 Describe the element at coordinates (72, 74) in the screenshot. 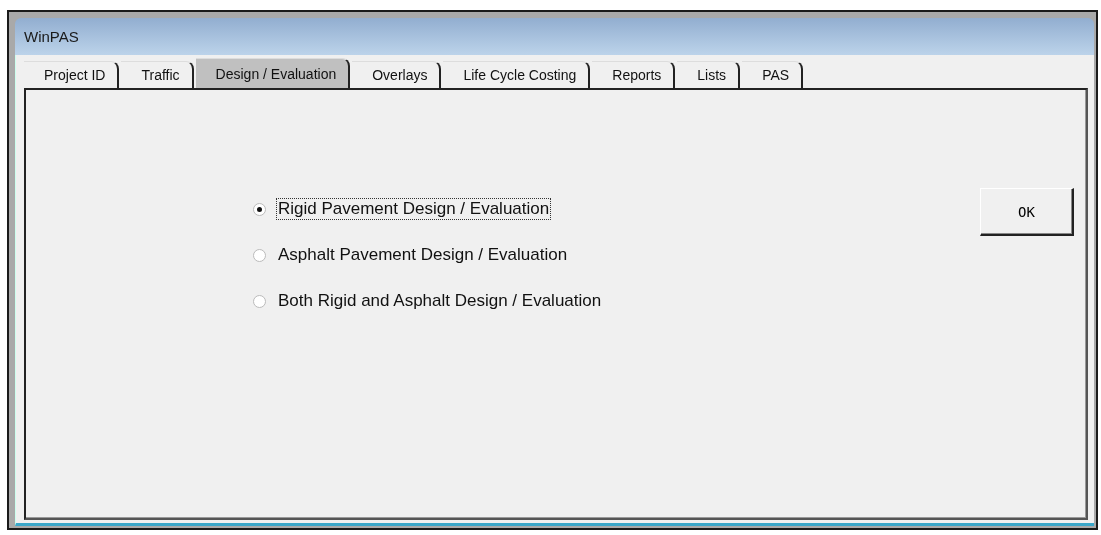

I see `tab: Project ID` at that location.